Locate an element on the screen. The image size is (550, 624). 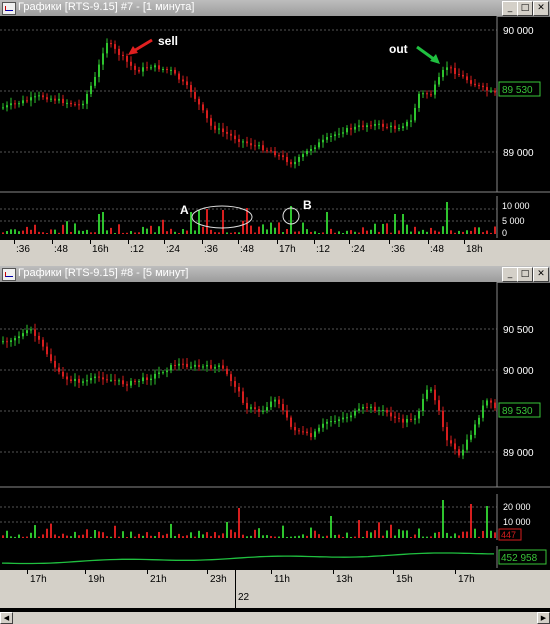
window-titlebar: Графики [RTS-9.15] #7 - [1 минута] _ □ ✕ is located at coordinates (275, 8).